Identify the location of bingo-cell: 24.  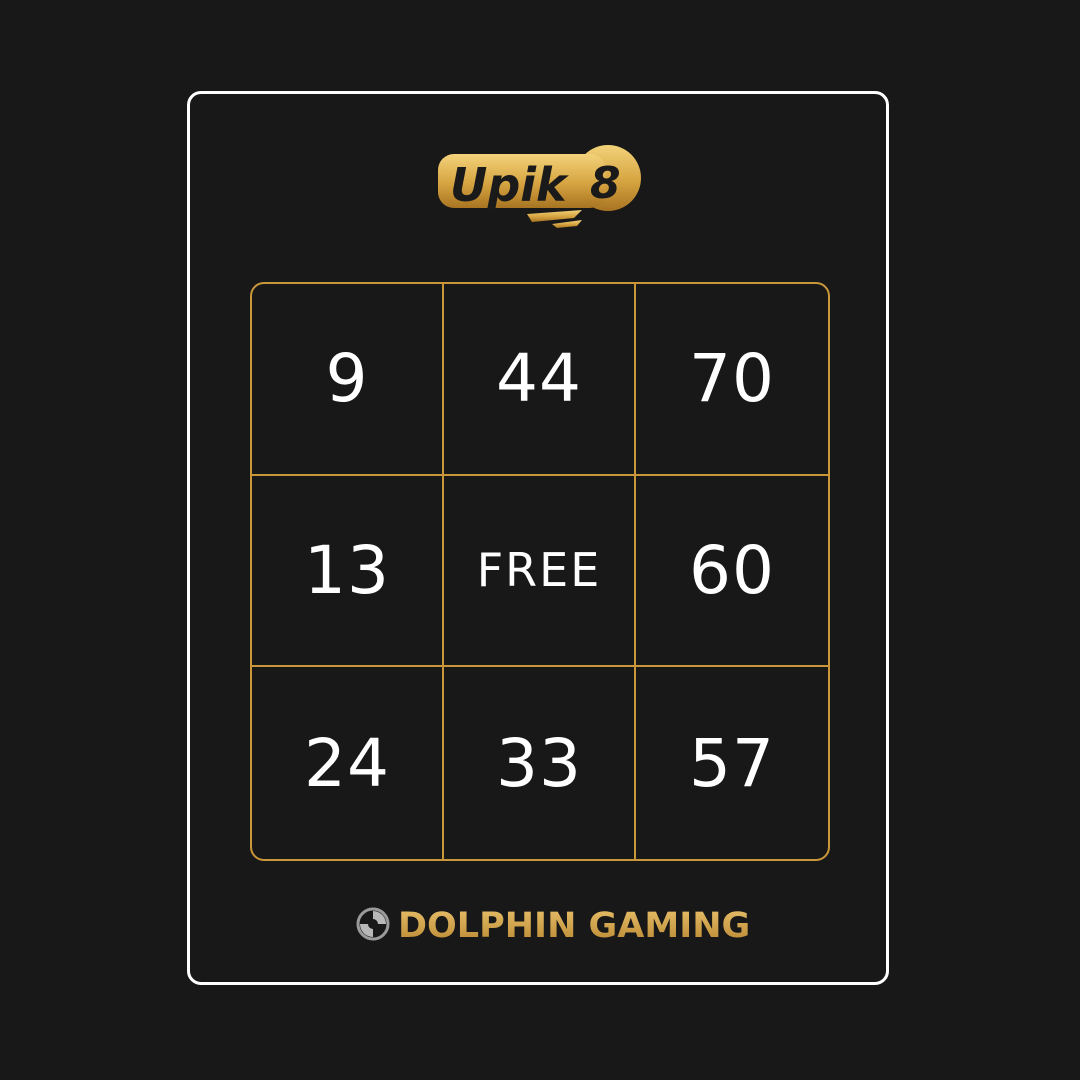
(348, 763).